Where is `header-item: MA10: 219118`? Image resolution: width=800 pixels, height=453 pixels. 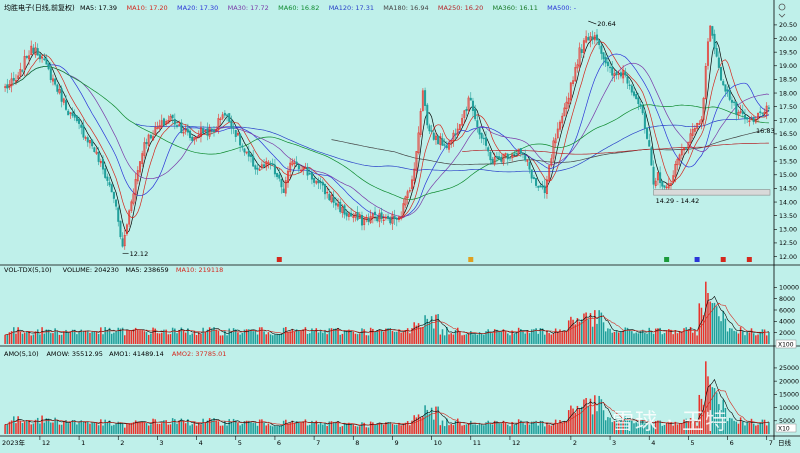
header-item: MA10: 219118 is located at coordinates (199, 270).